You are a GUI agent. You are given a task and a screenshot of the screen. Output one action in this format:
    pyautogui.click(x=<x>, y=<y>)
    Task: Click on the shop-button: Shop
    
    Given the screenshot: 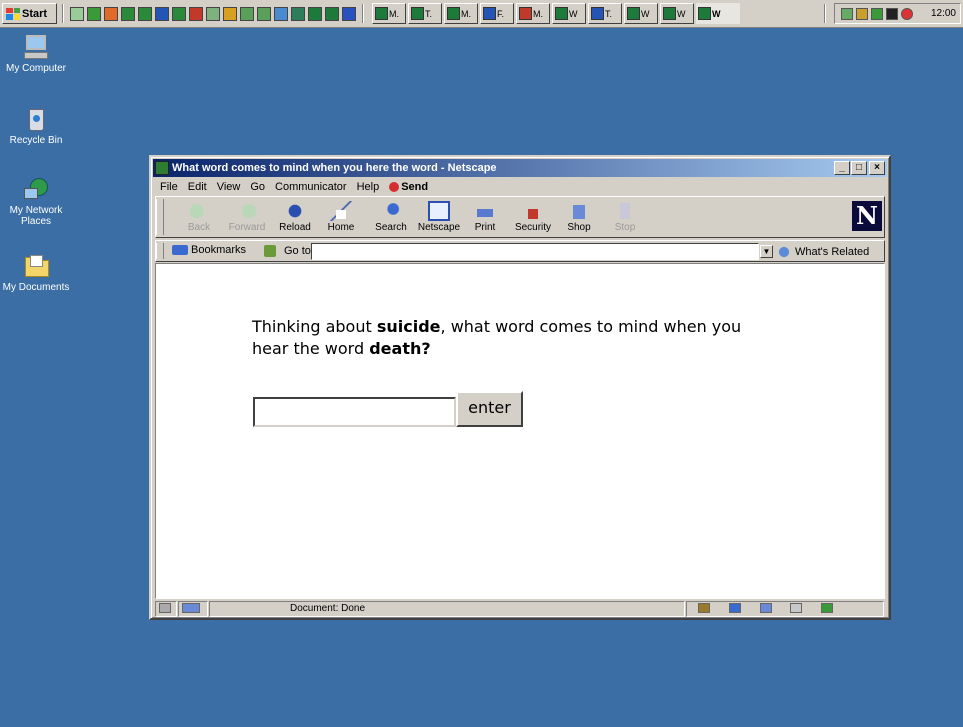 What is the action you would take?
    pyautogui.click(x=579, y=218)
    